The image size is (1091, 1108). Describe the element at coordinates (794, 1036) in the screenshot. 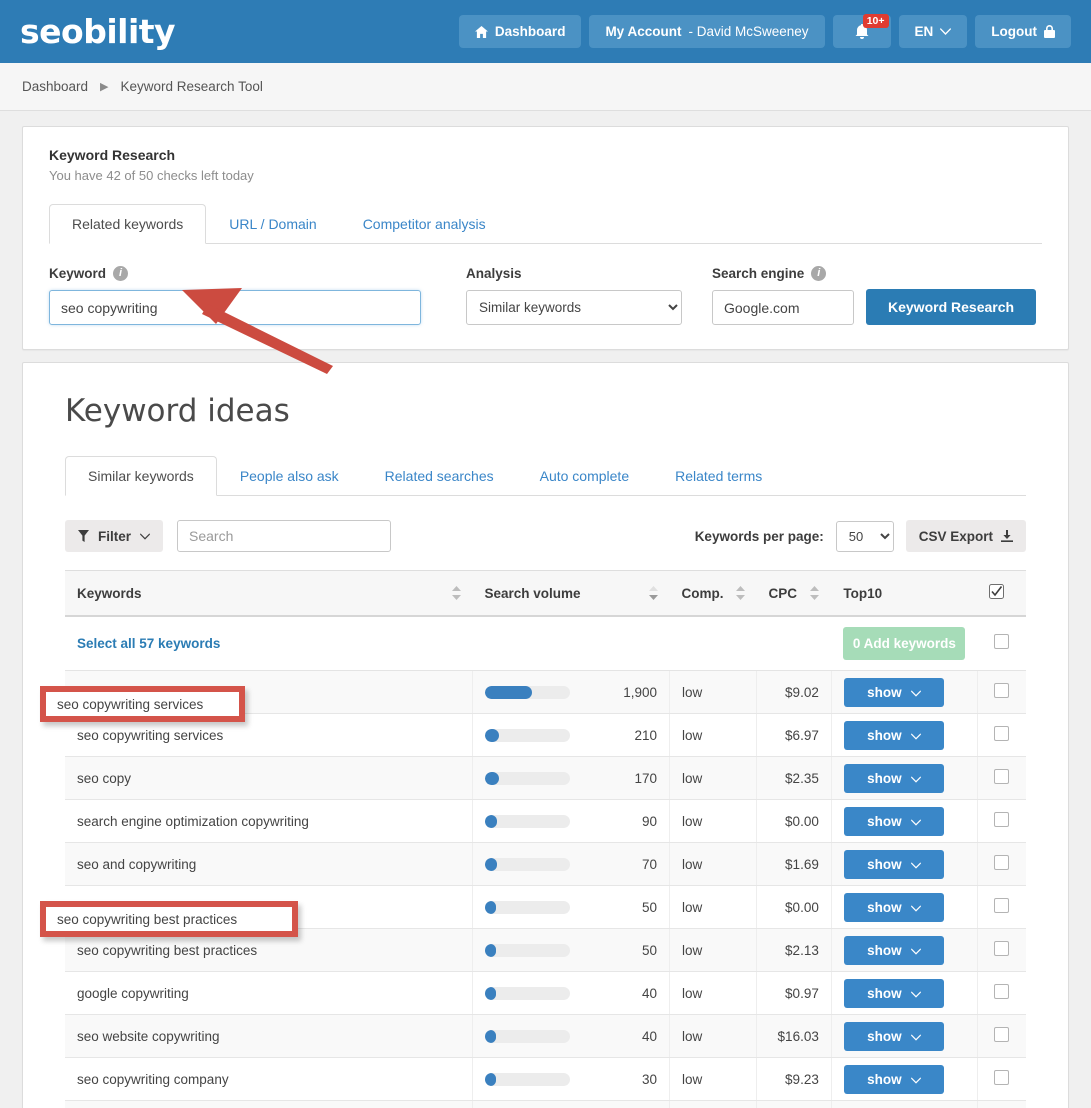

I see `cell-cpc: $16.03` at that location.